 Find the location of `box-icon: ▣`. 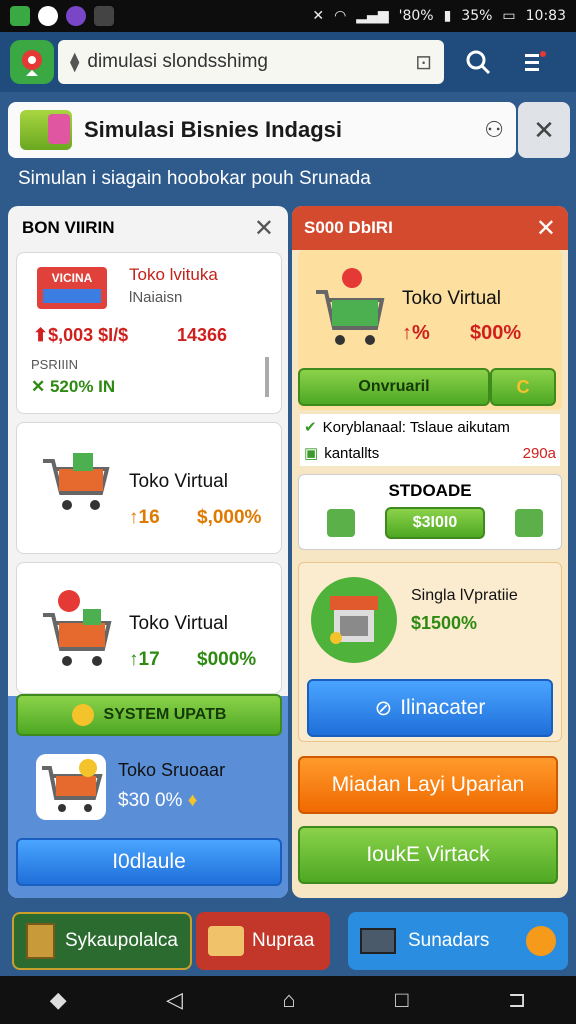

box-icon: ▣ is located at coordinates (311, 453).